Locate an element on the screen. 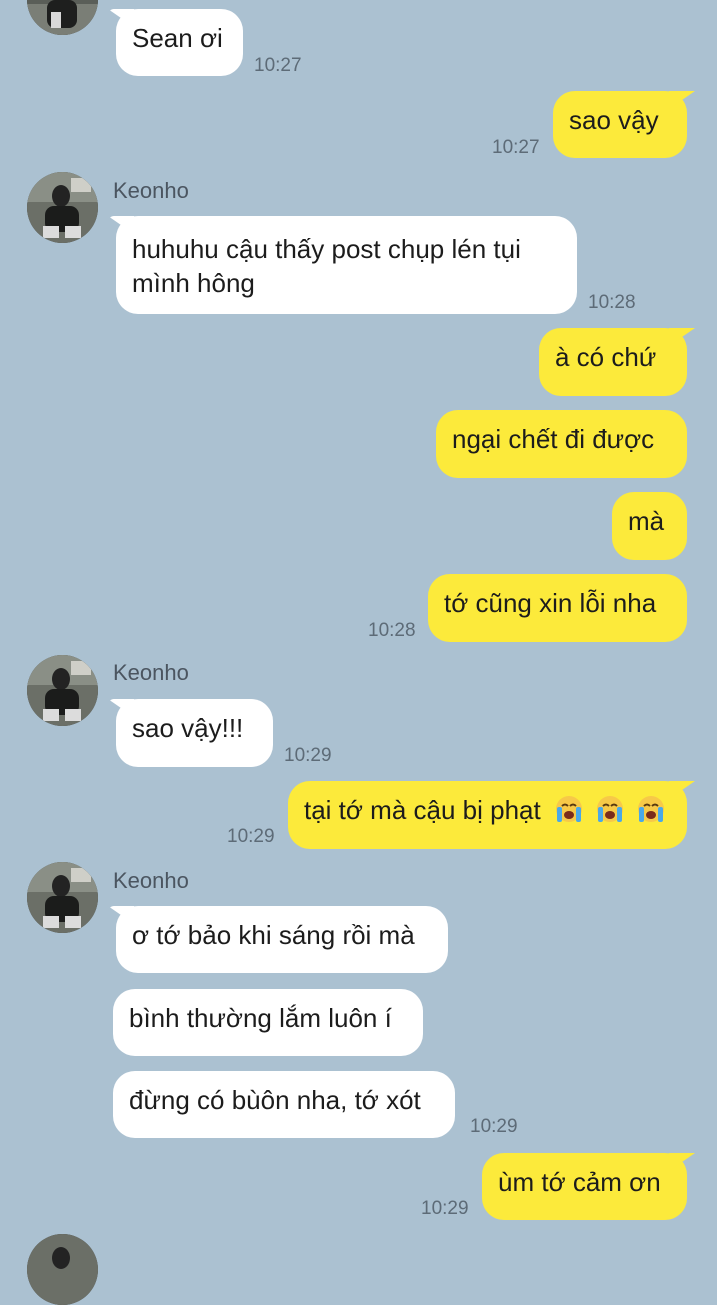 The width and height of the screenshot is (717, 1305). message-bubble-outgoing: tớ cũng xin lỗi nha is located at coordinates (557, 608).